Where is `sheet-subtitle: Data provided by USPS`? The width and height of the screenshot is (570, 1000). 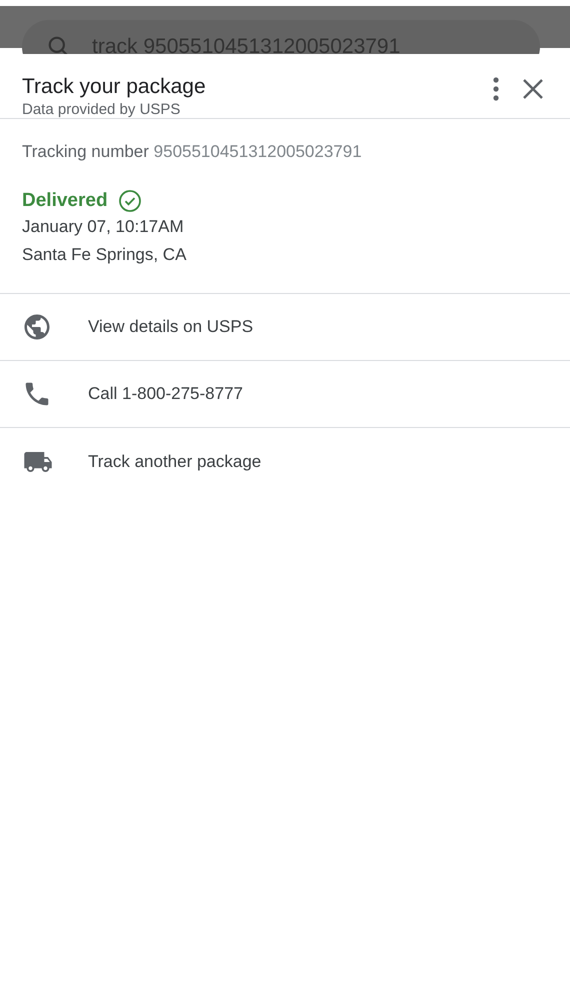 sheet-subtitle: Data provided by USPS is located at coordinates (102, 110).